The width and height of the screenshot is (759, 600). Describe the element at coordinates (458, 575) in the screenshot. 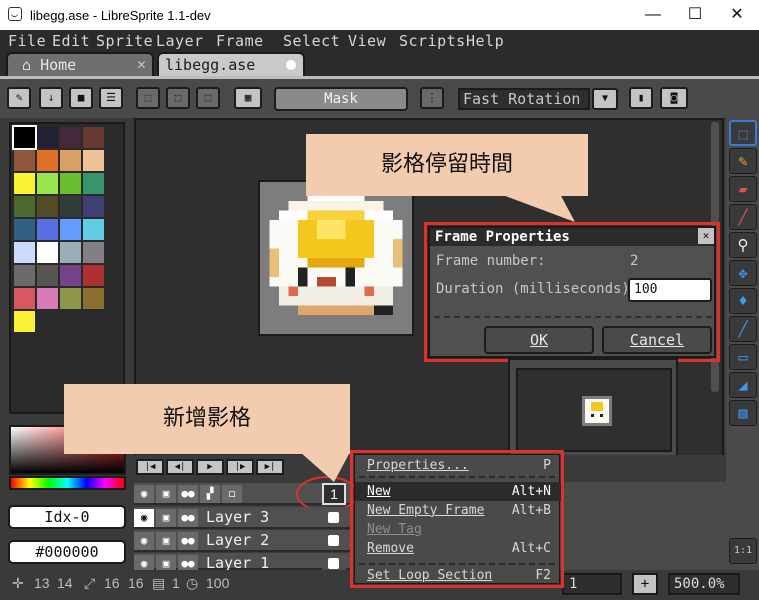

I see `menu-item-set-loop-section: Set Loop Section F2` at that location.